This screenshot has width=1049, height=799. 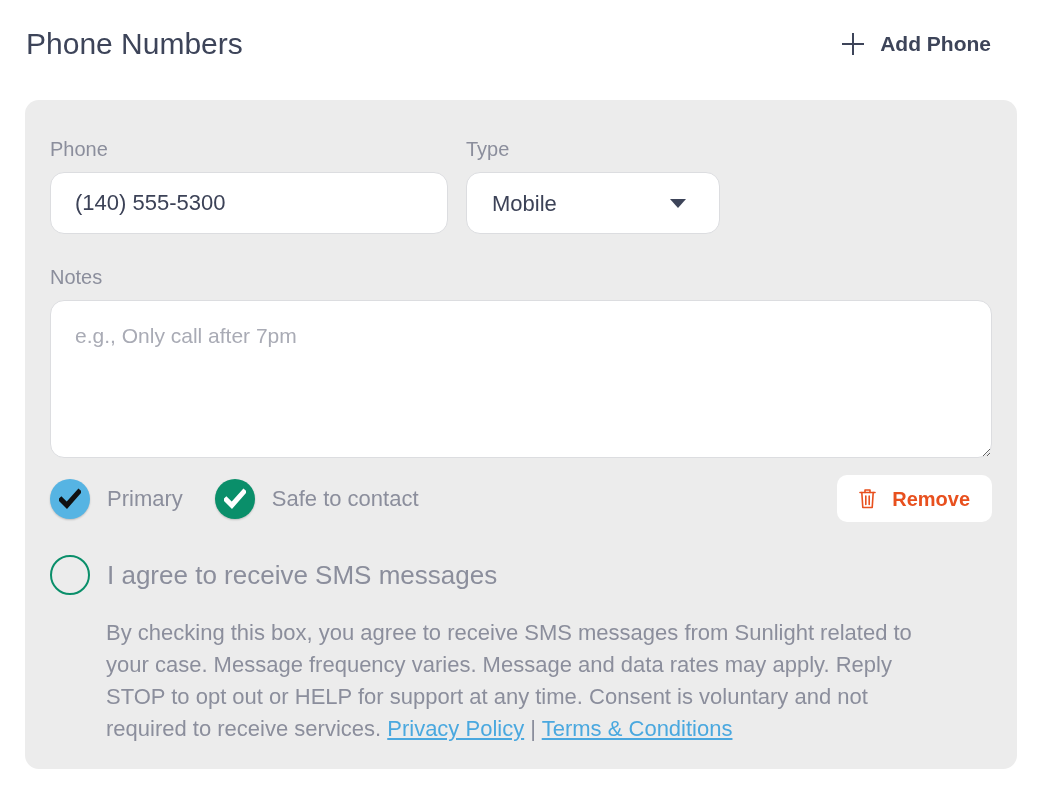 I want to click on field-label: Phone, so click(x=79, y=149).